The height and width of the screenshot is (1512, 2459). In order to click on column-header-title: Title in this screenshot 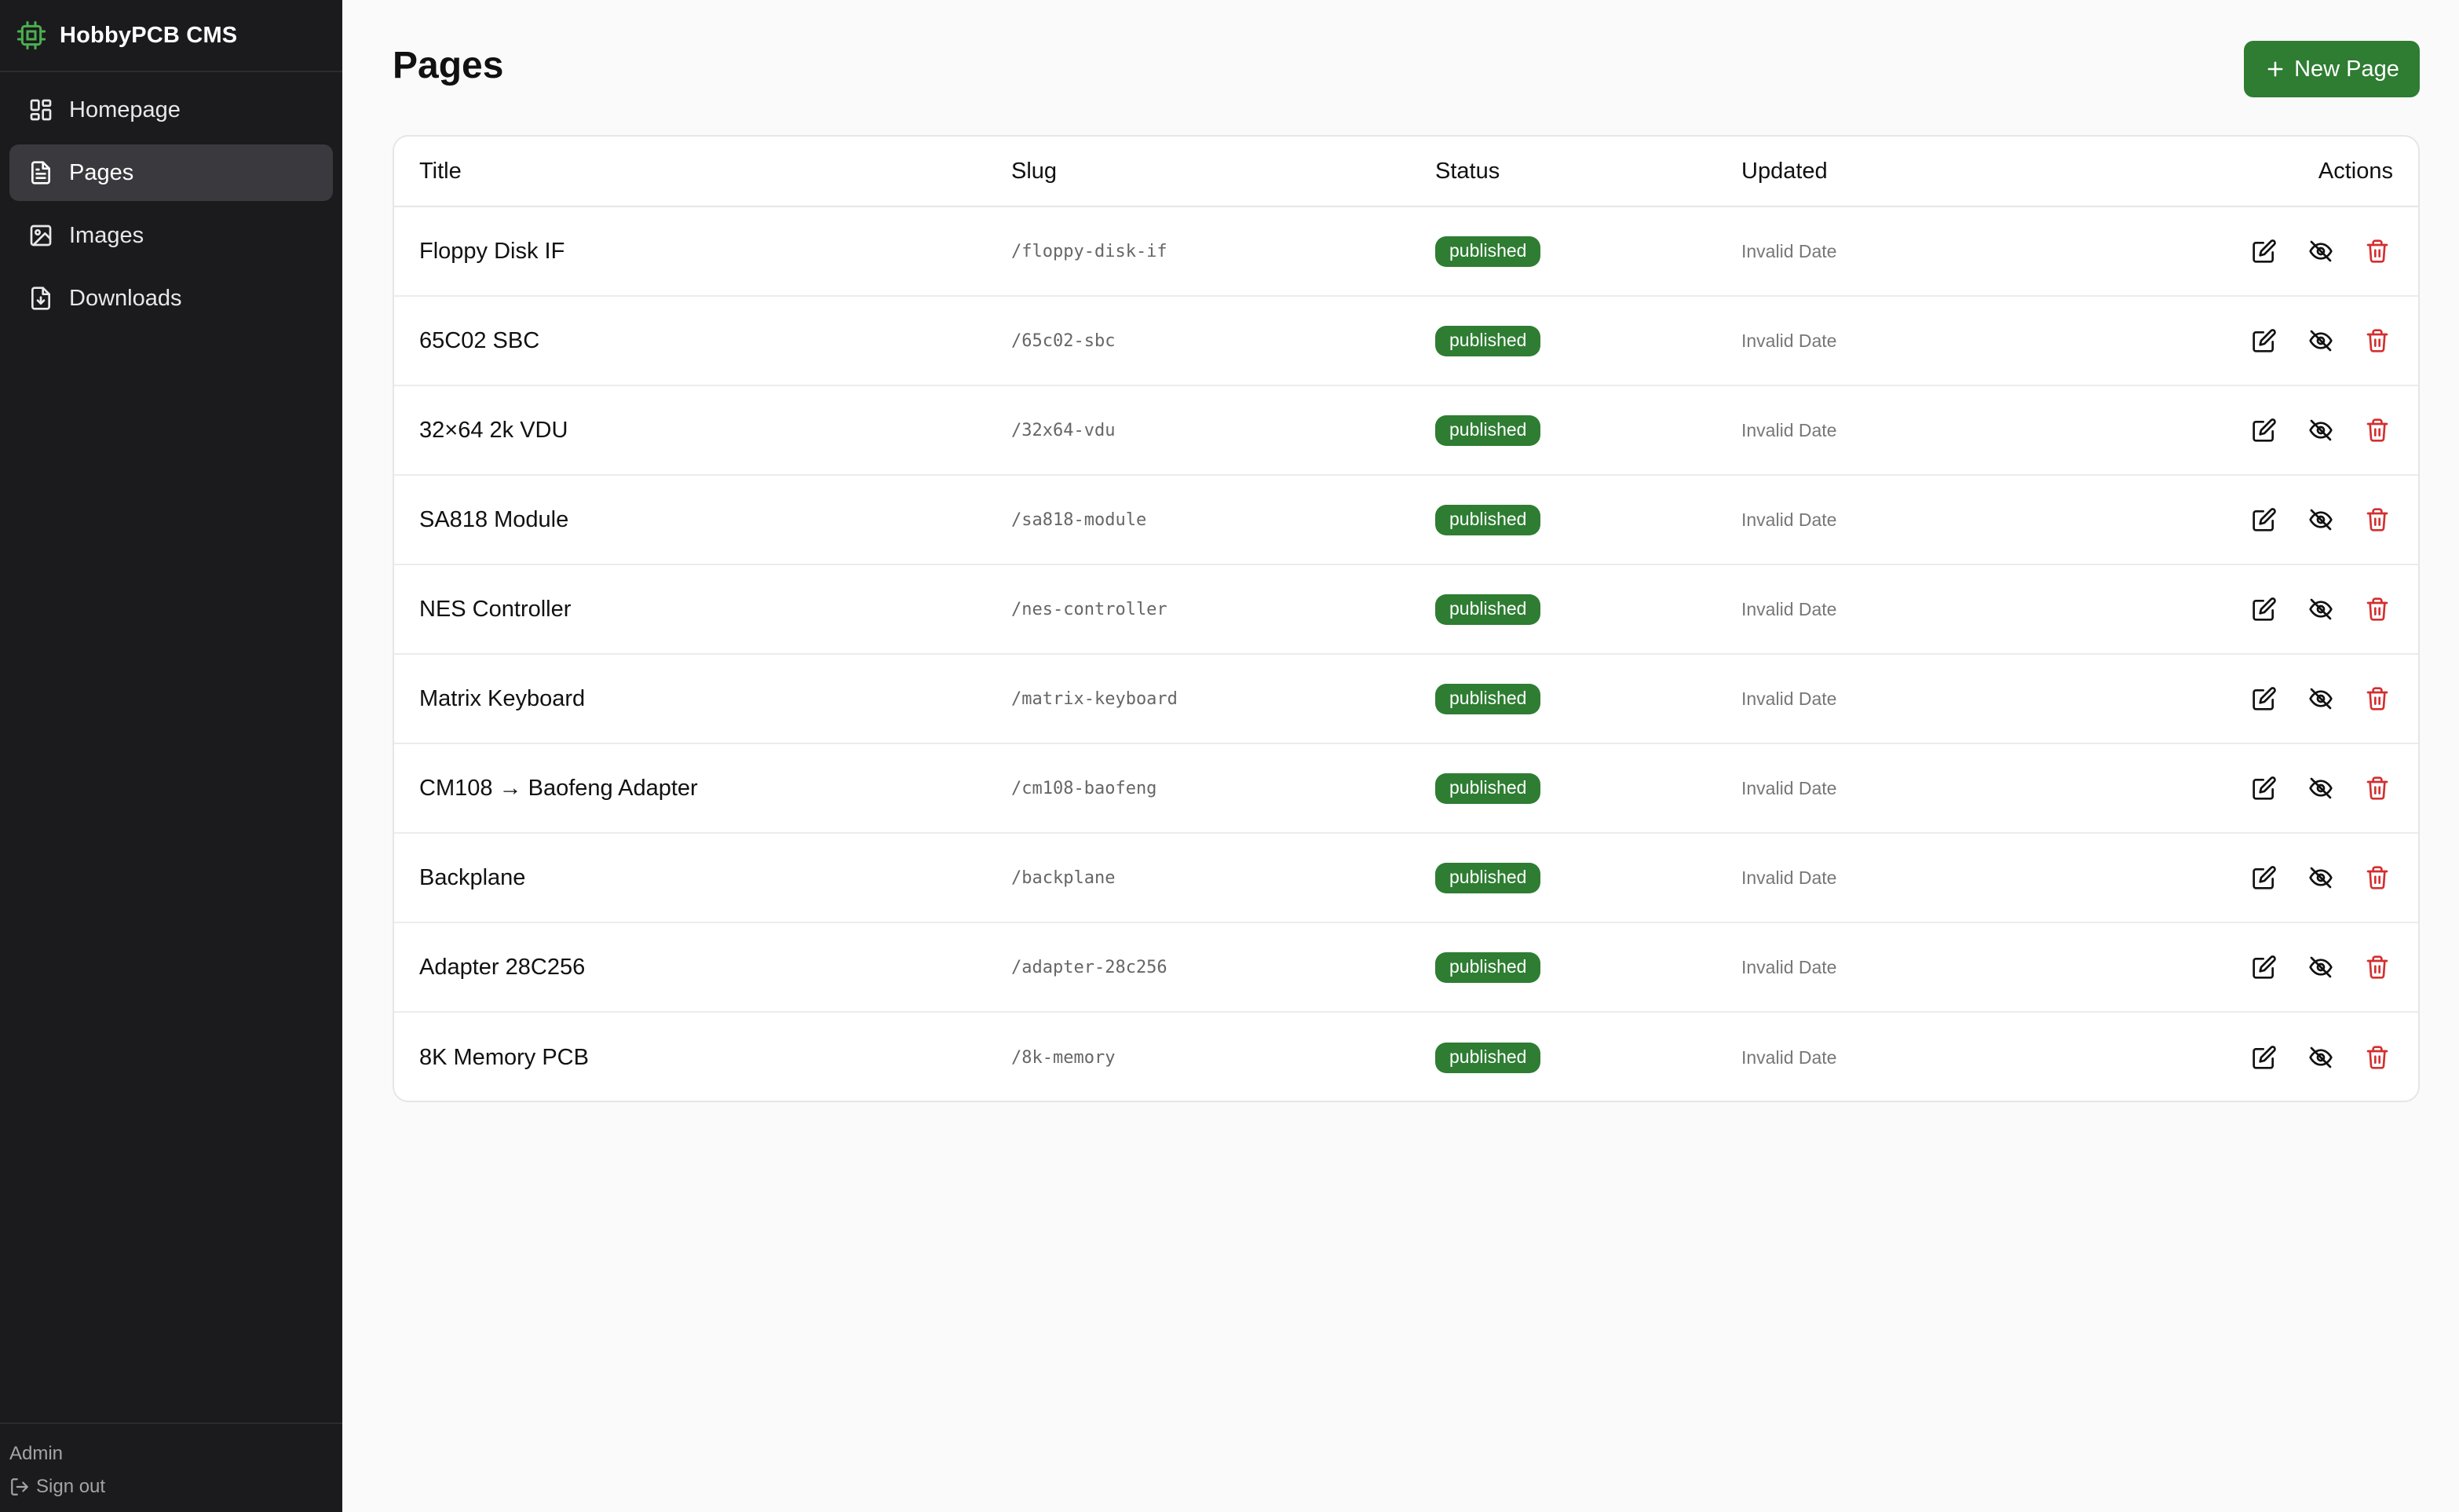, I will do `click(702, 171)`.